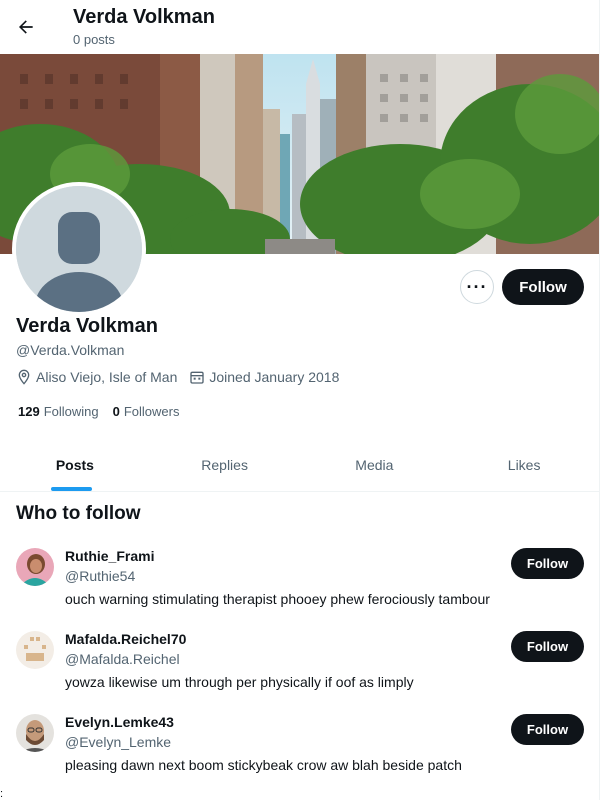 The width and height of the screenshot is (600, 800). I want to click on tab-posts: Posts, so click(75, 464).